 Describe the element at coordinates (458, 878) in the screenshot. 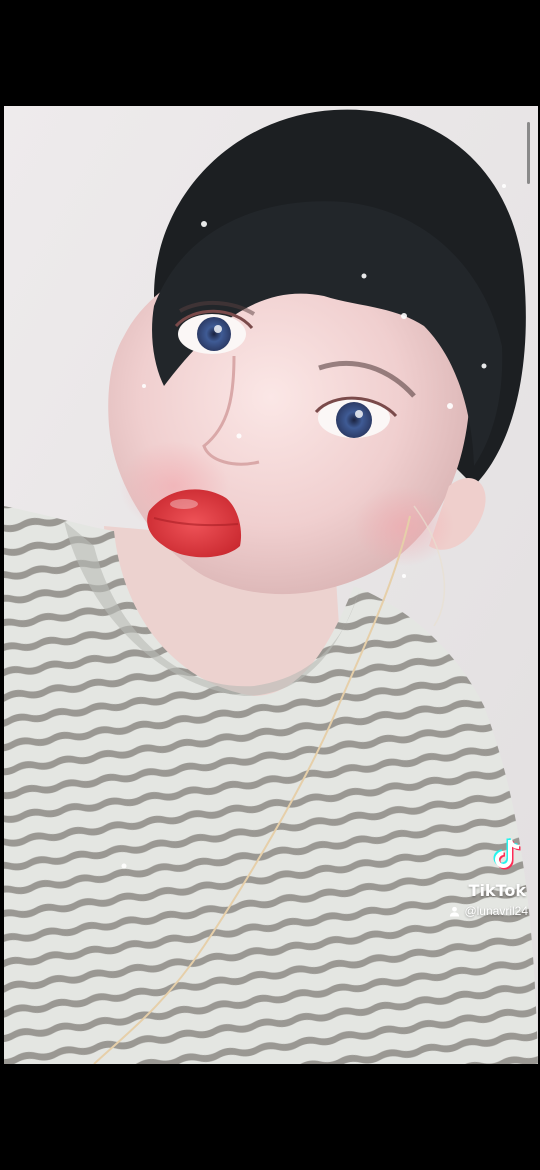

I see `tiktok-watermark: TikTok @lunavril24` at that location.